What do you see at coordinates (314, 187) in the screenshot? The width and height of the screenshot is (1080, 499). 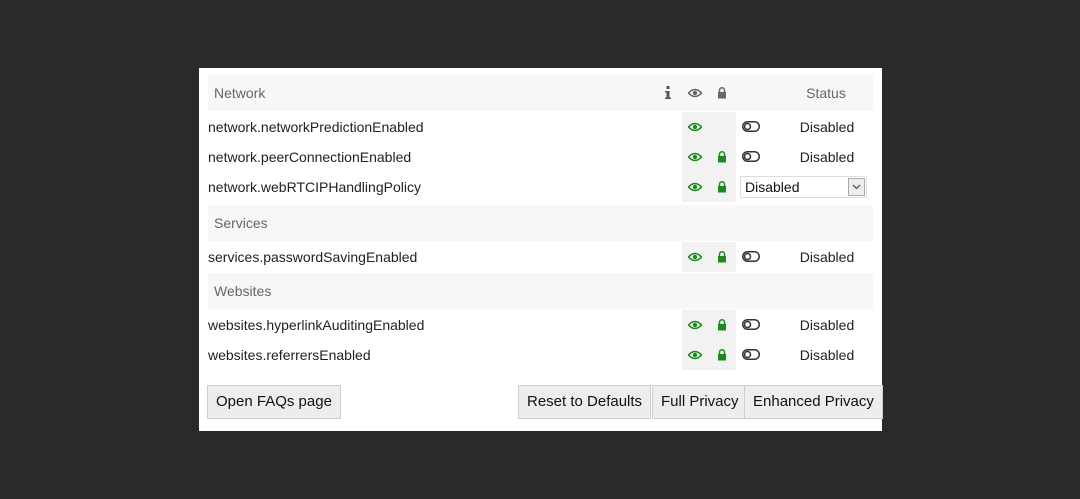 I see `setting-name: network.webRTCIPHandlingPolicy` at bounding box center [314, 187].